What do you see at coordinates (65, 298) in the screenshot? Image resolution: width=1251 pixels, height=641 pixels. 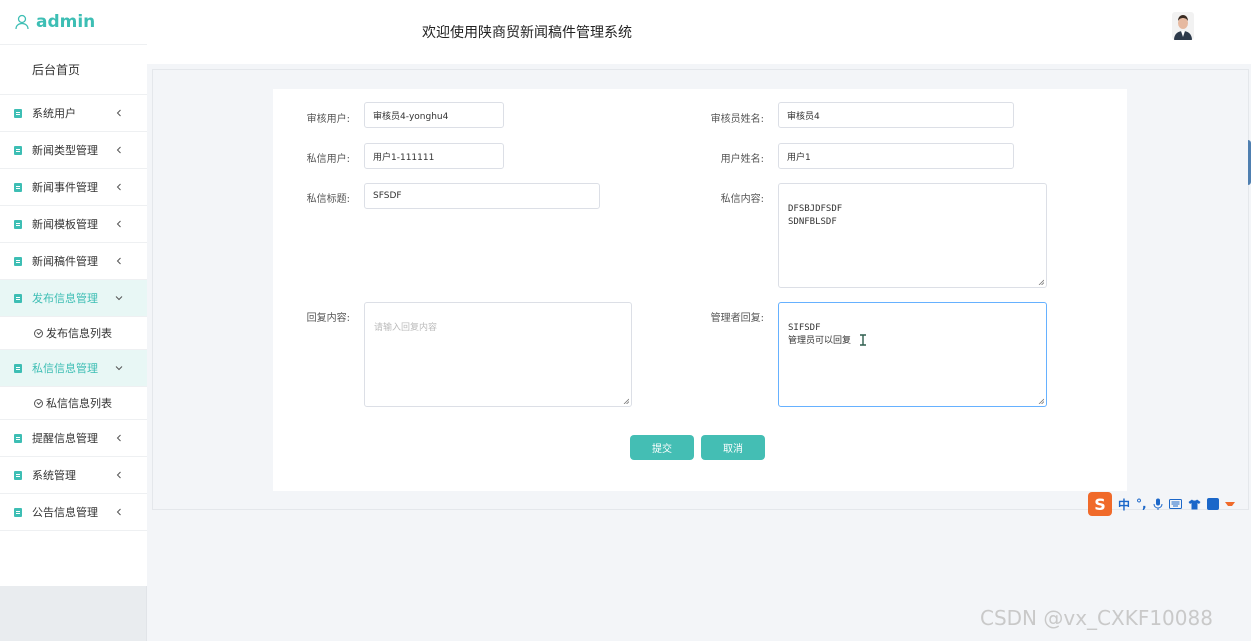 I see `sidebar-item-label: 发布信息管理` at bounding box center [65, 298].